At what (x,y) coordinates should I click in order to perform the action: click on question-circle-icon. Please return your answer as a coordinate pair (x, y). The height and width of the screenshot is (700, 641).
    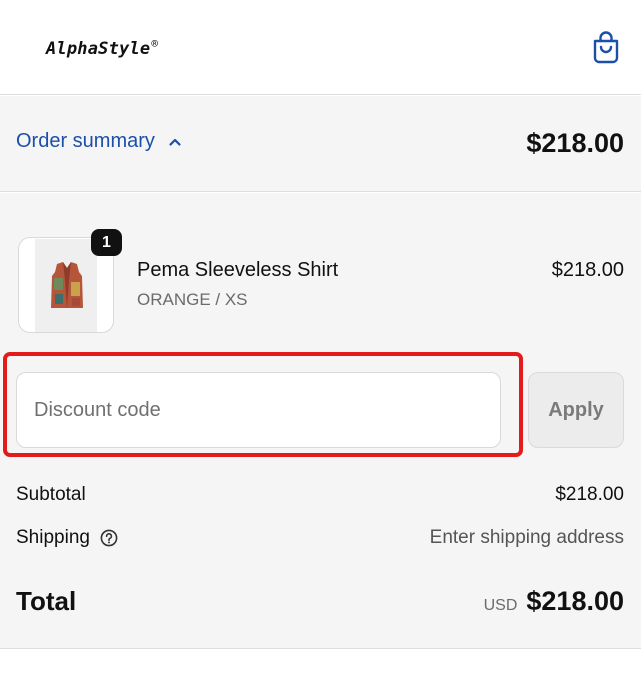
    Looking at the image, I should click on (109, 538).